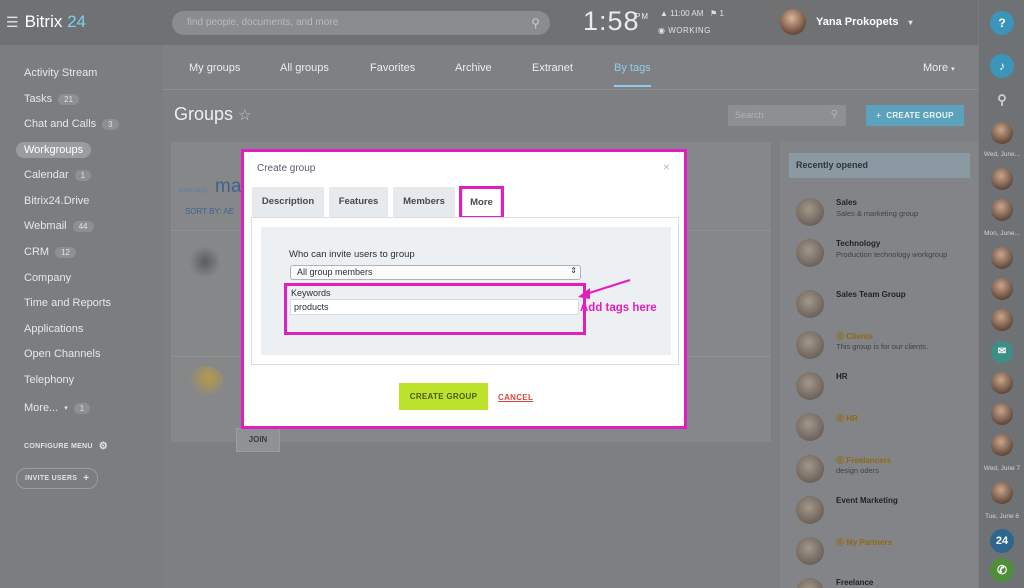  What do you see at coordinates (434, 307) in the screenshot?
I see `keywords-field: products` at bounding box center [434, 307].